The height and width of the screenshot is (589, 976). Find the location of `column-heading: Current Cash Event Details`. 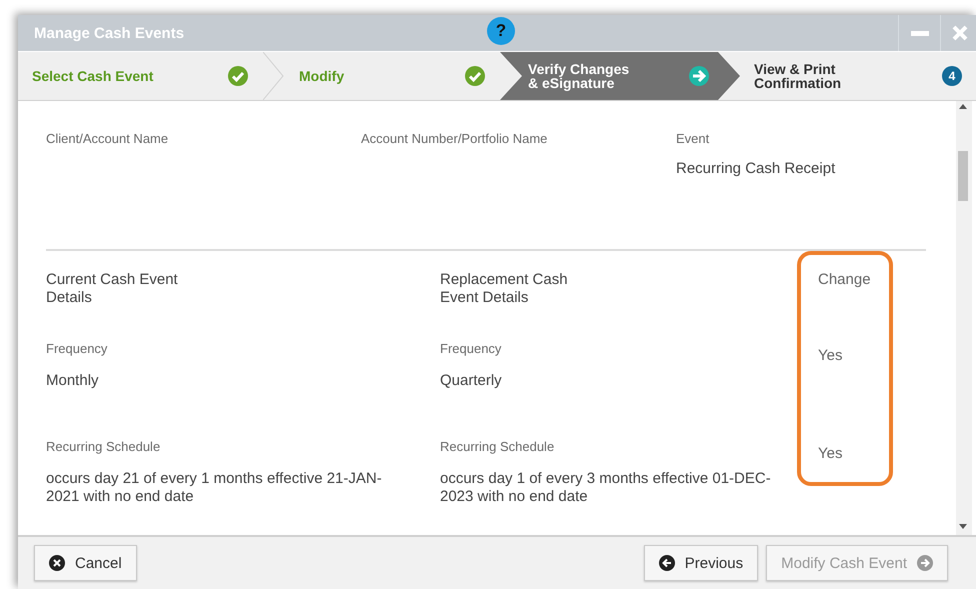

column-heading: Current Cash Event Details is located at coordinates (112, 289).